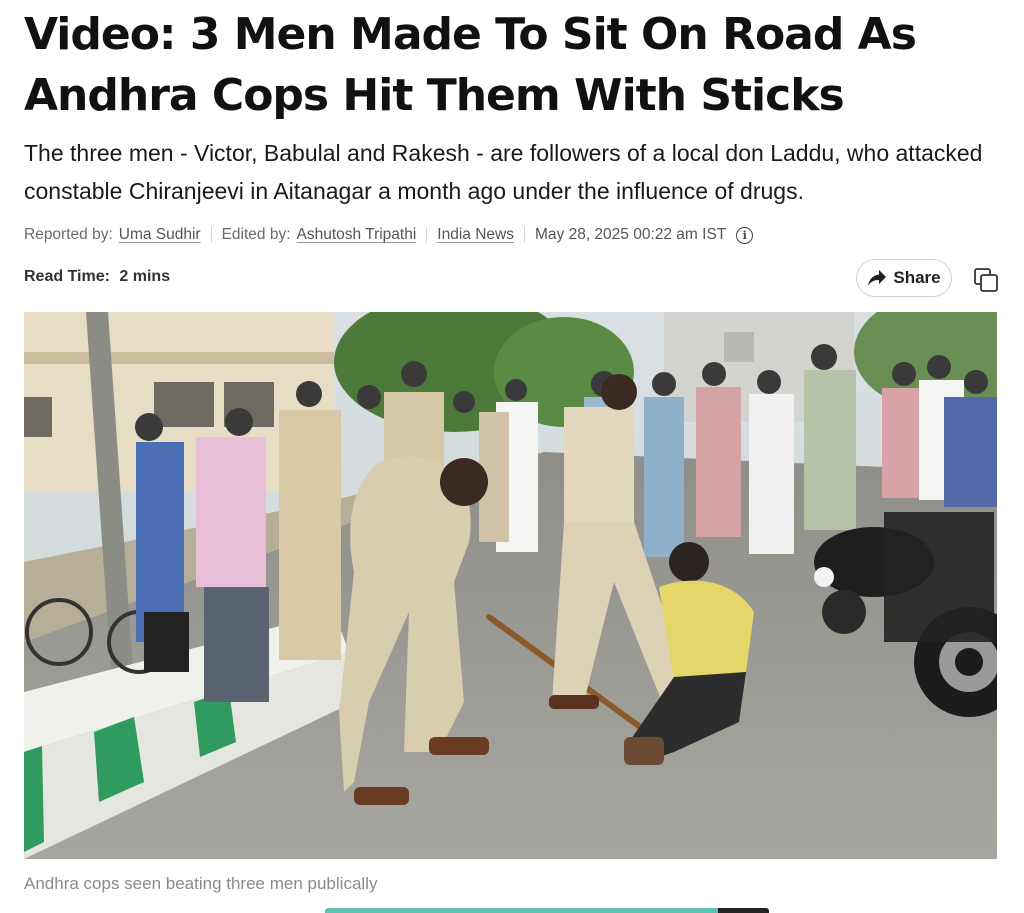 The image size is (1024, 913). Describe the element at coordinates (877, 278) in the screenshot. I see `share-arrow-icon` at that location.